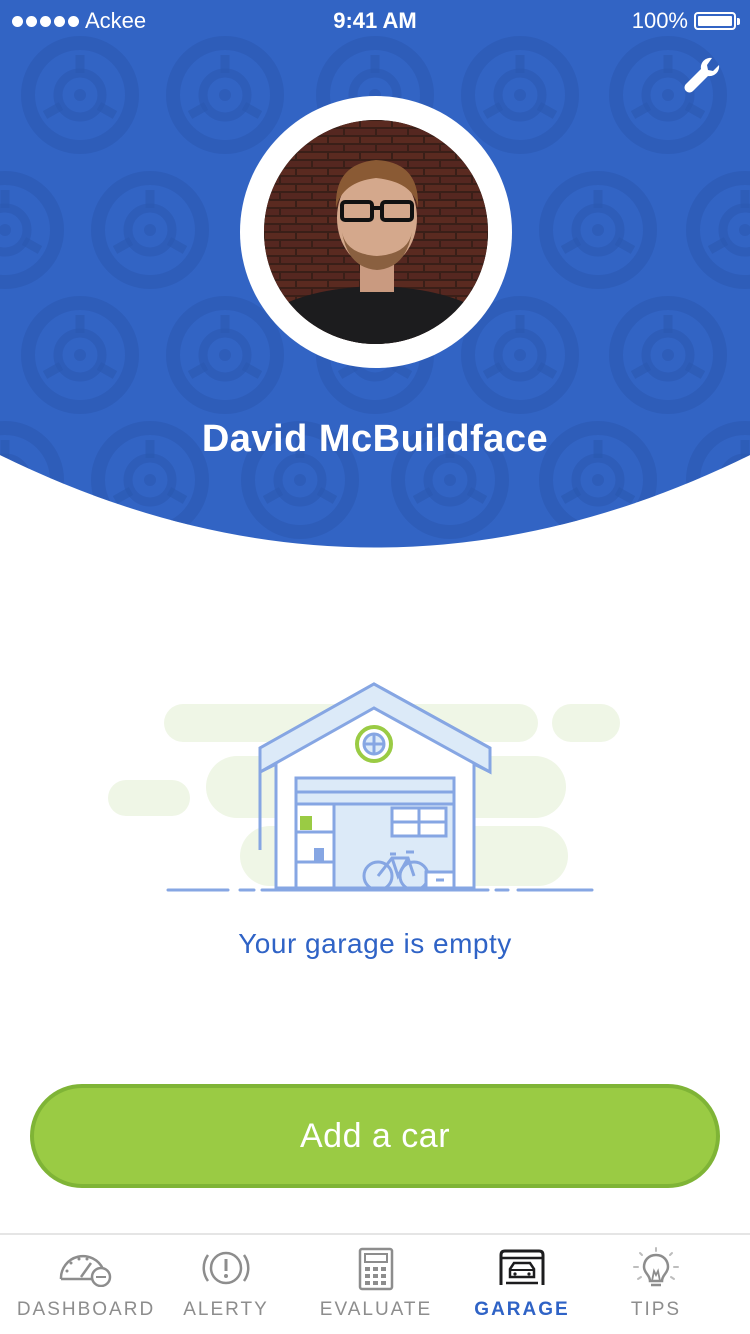 The width and height of the screenshot is (750, 1334). What do you see at coordinates (375, 439) in the screenshot?
I see `user-name: David McBuildface` at bounding box center [375, 439].